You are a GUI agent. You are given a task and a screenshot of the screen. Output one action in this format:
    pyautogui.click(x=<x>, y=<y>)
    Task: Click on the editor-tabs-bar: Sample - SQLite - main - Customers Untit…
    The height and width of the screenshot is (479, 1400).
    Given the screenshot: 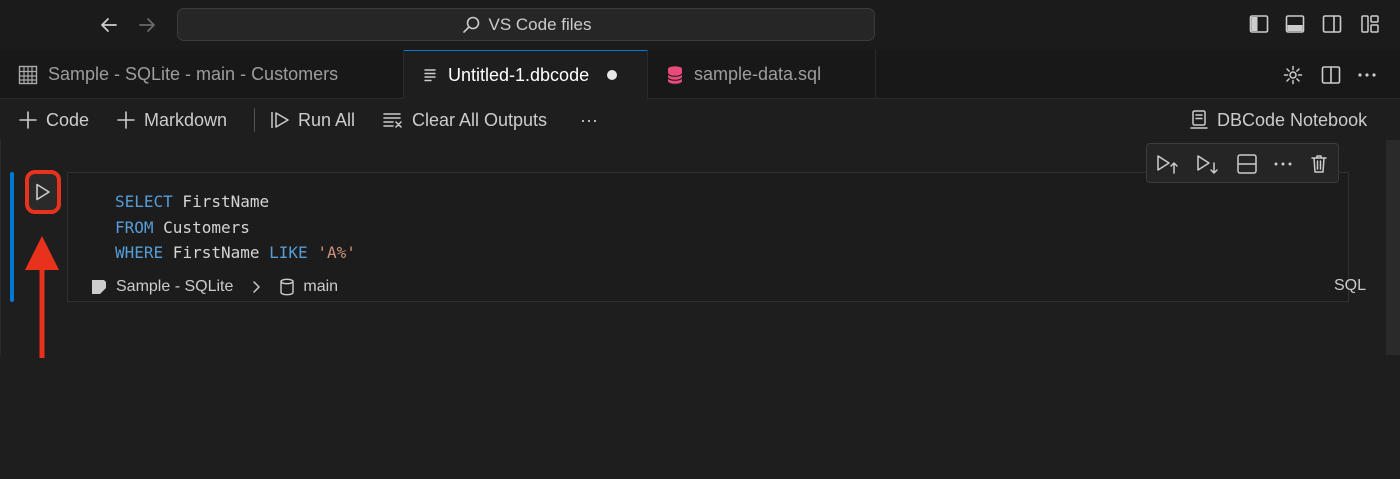 What is the action you would take?
    pyautogui.click(x=700, y=74)
    